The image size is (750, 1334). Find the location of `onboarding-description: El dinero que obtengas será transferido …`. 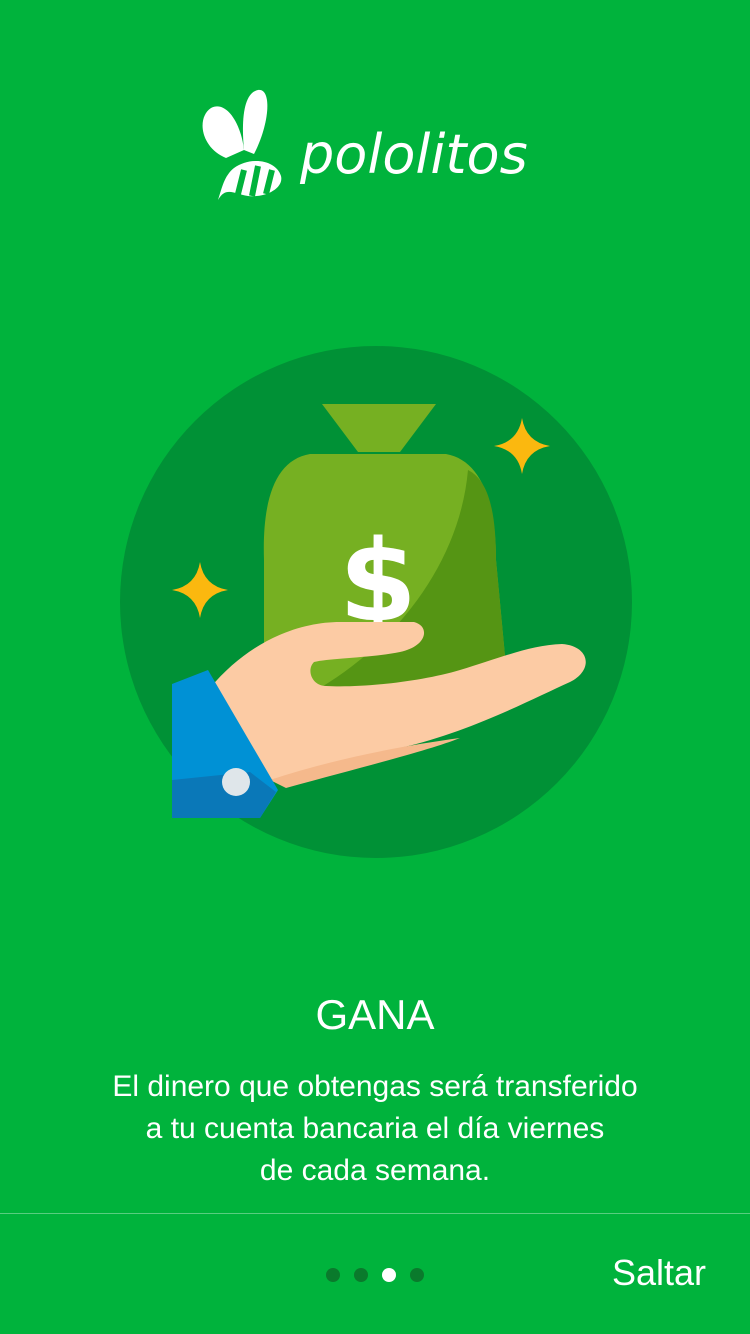

onboarding-description: El dinero que obtengas será transferido … is located at coordinates (375, 1129).